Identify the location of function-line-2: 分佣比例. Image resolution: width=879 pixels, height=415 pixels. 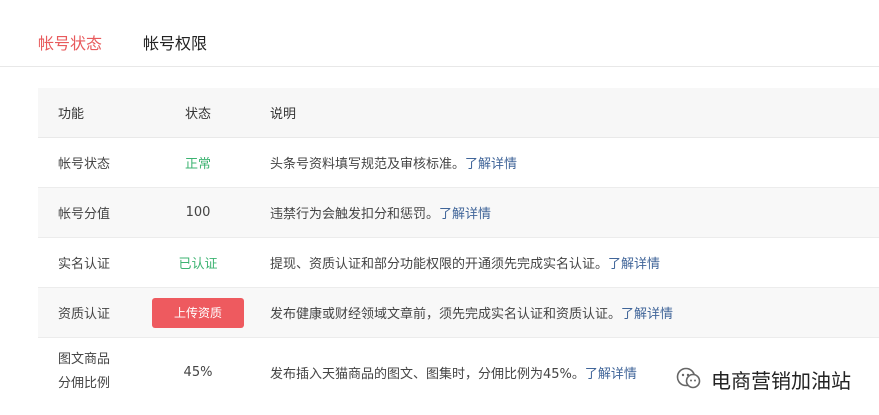
(84, 383).